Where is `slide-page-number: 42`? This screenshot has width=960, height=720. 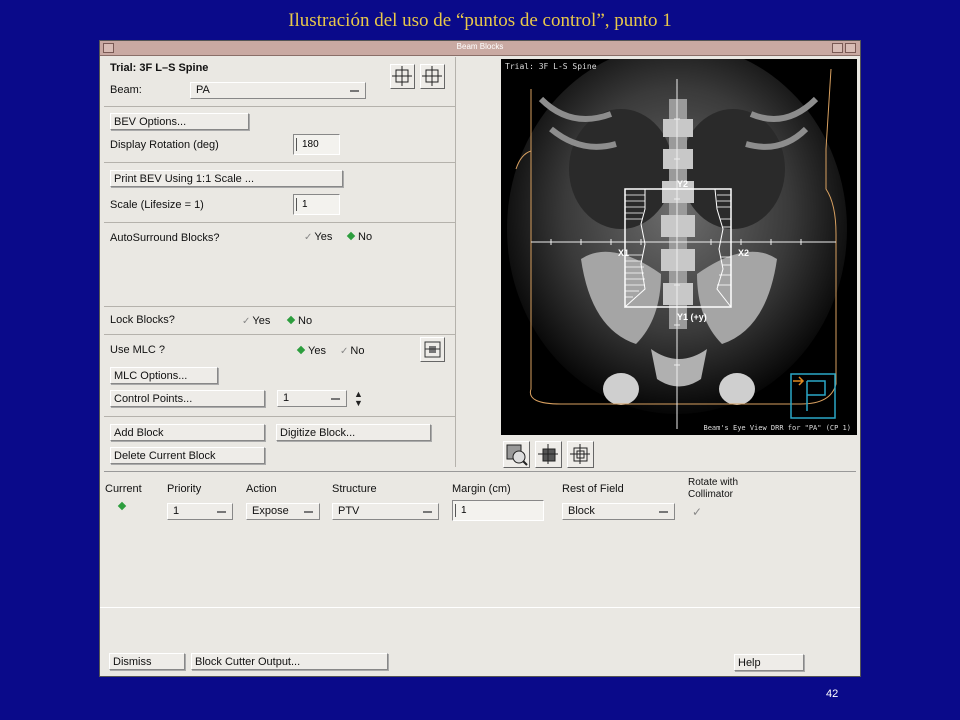
slide-page-number: 42 is located at coordinates (832, 694).